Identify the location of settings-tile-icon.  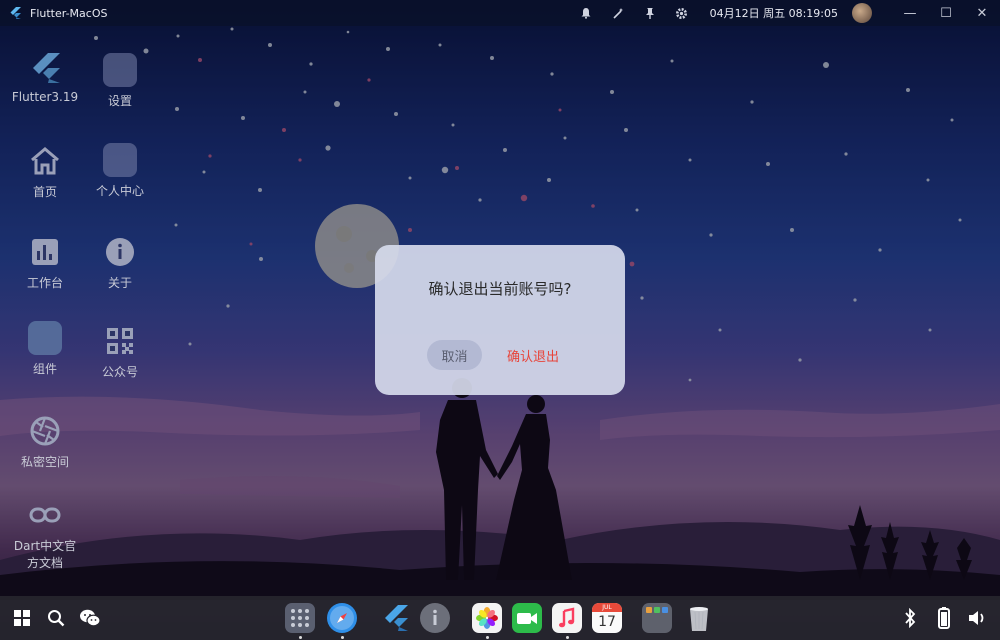
(120, 70).